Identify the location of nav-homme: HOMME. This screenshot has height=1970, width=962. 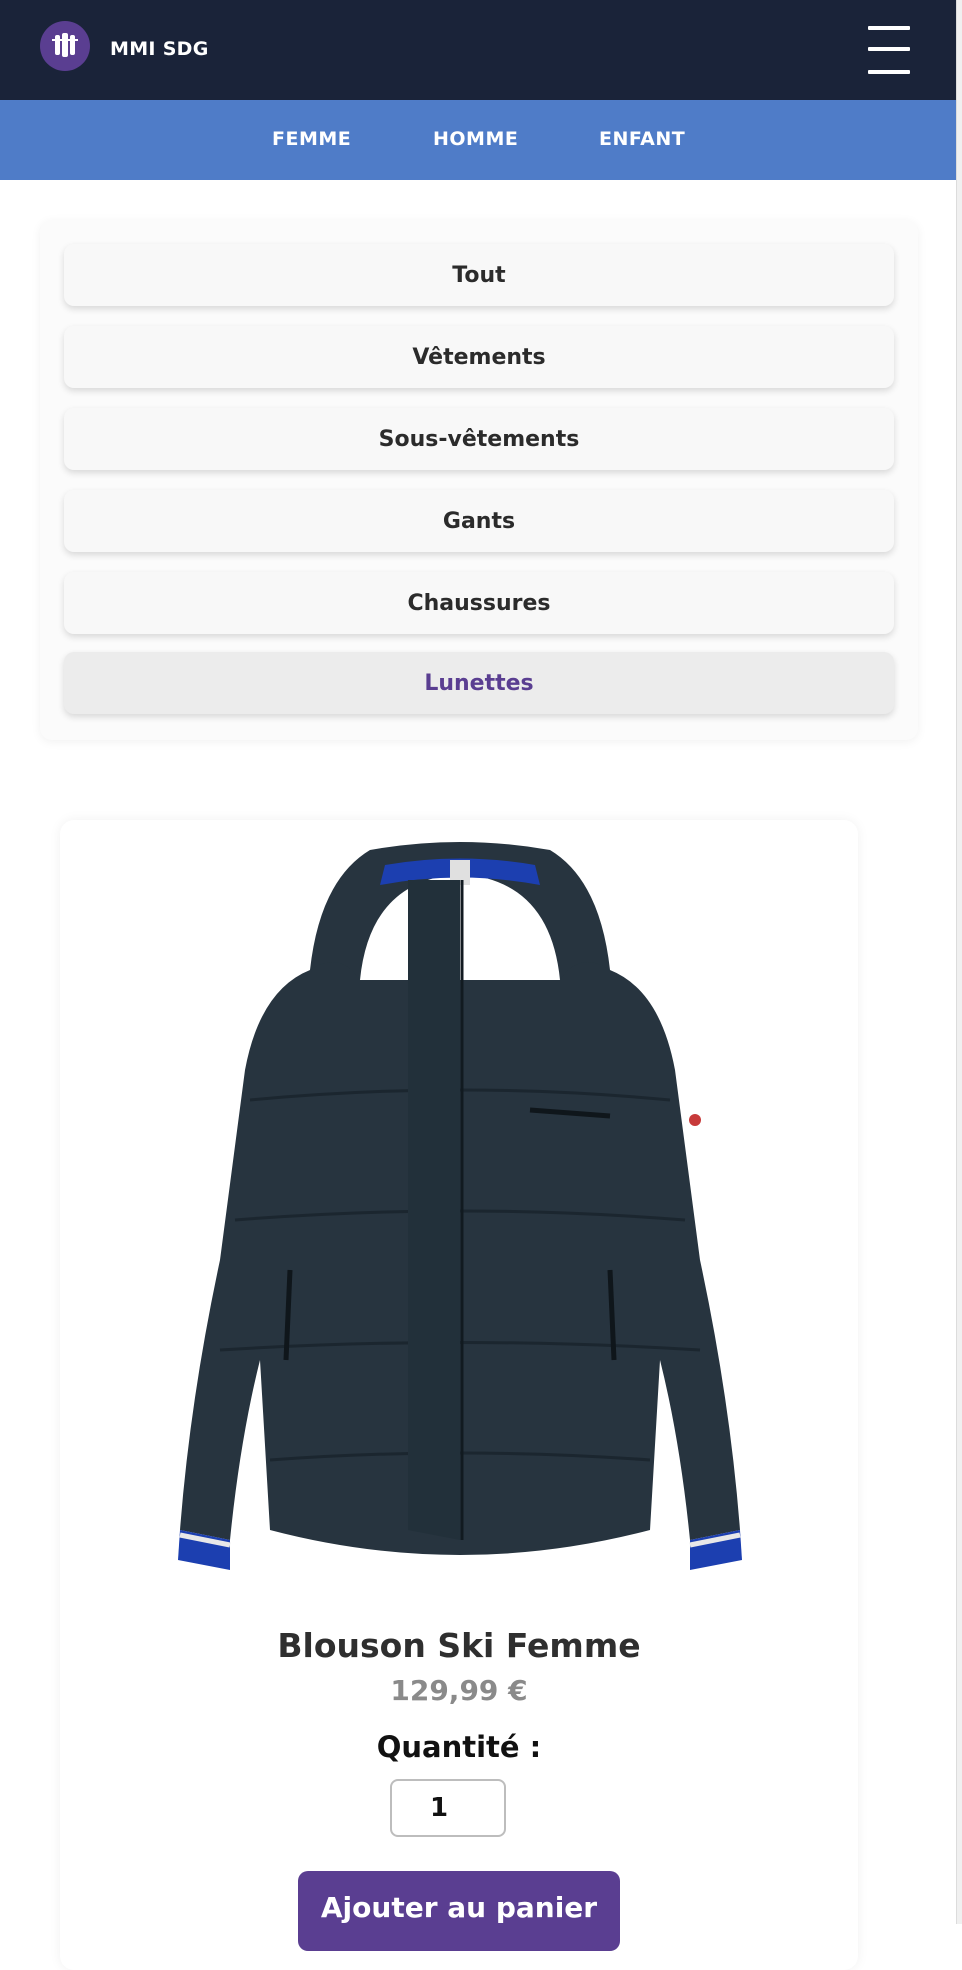
(475, 139).